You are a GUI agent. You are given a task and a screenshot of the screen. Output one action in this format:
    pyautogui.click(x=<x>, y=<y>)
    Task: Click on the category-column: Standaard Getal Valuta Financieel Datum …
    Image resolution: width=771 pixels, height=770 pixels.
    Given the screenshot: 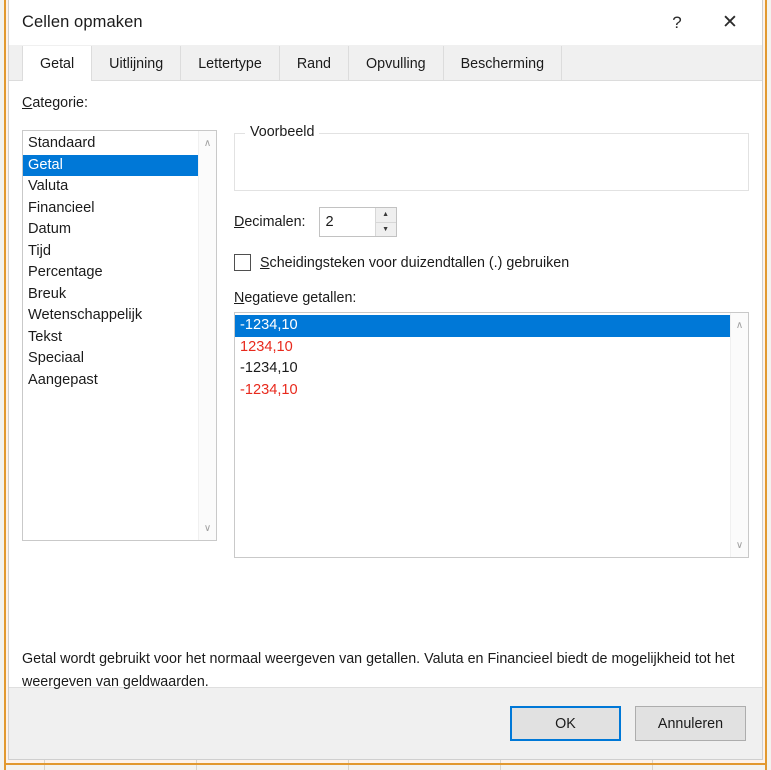 What is the action you would take?
    pyautogui.click(x=119, y=340)
    